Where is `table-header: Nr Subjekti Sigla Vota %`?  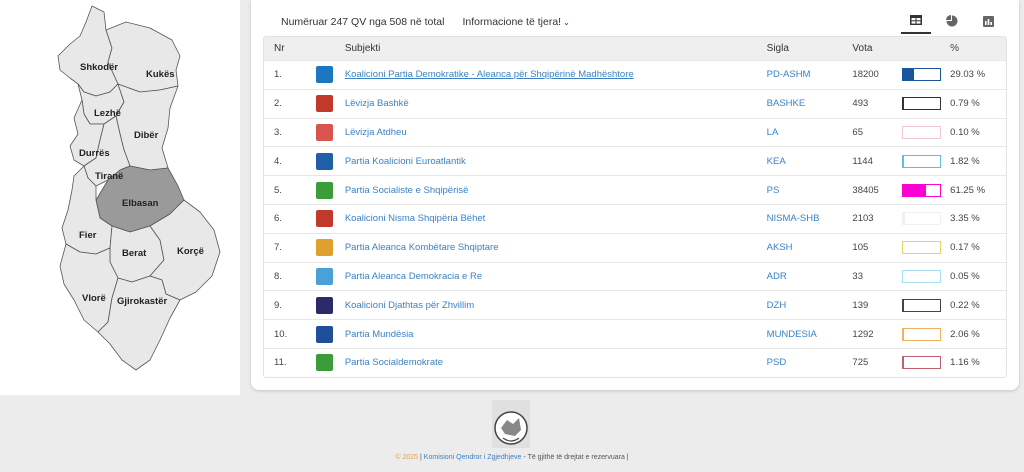
table-header: Nr Subjekti Sigla Vota % is located at coordinates (635, 48).